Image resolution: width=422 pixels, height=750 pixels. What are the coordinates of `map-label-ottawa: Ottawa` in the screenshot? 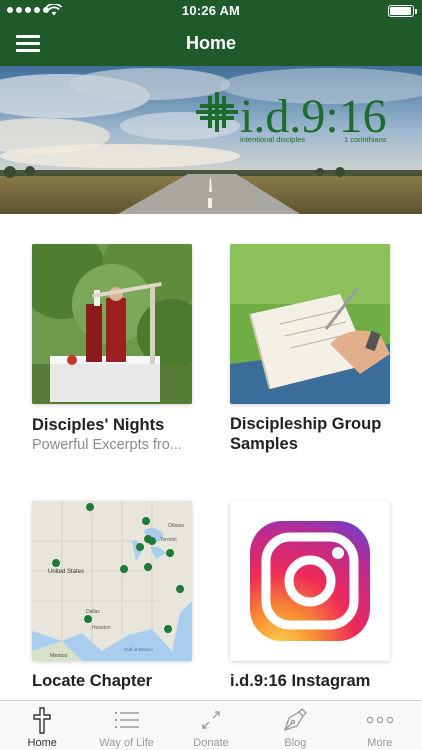 It's located at (176, 526).